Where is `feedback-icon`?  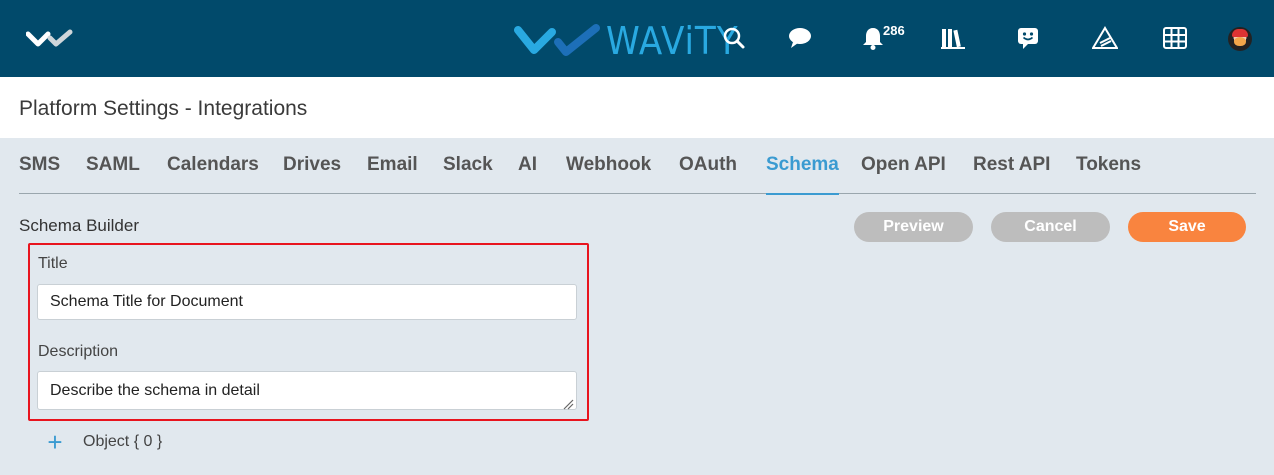
feedback-icon is located at coordinates (1028, 38).